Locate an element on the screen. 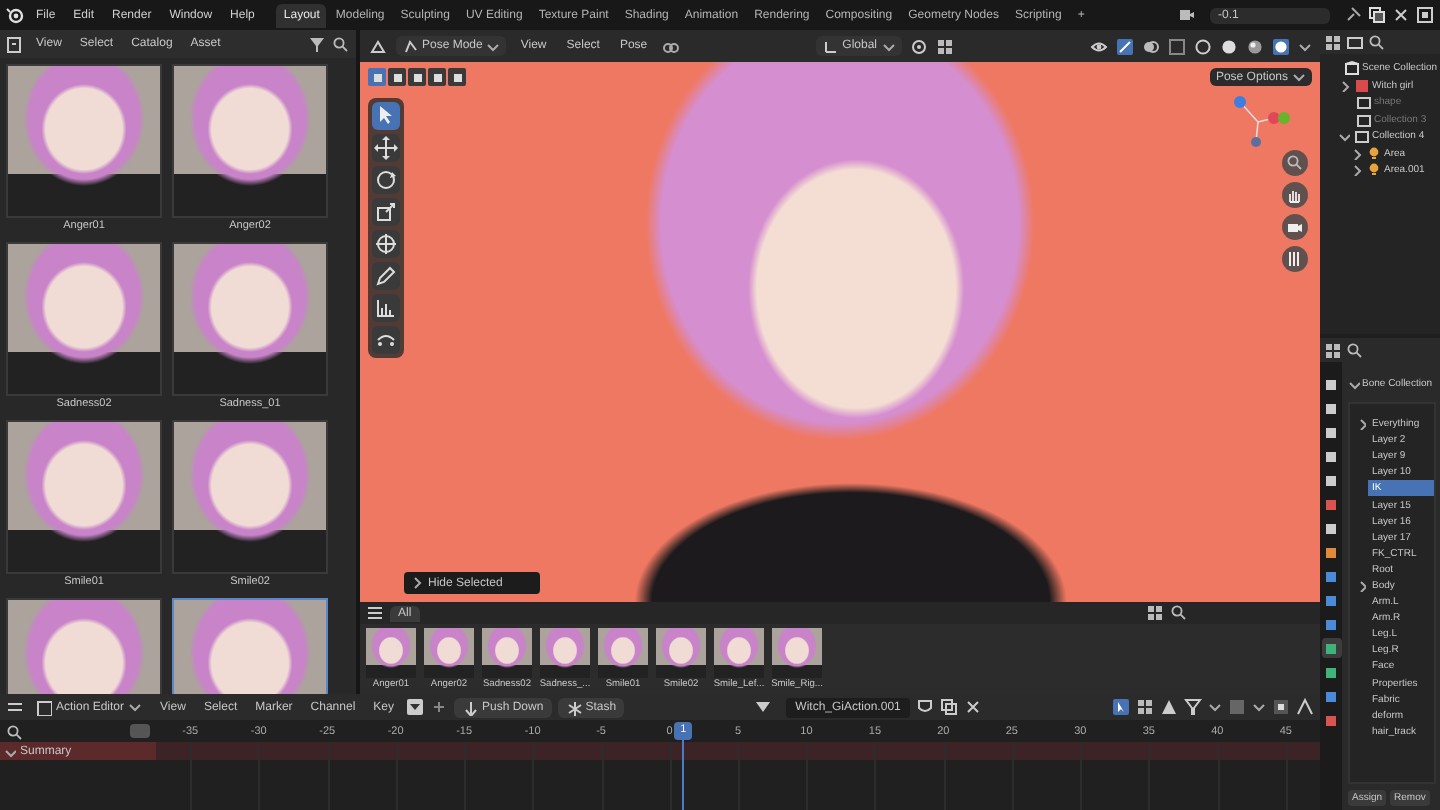 The image size is (1440, 810). keyframe-icon is located at coordinates (1145, 707).